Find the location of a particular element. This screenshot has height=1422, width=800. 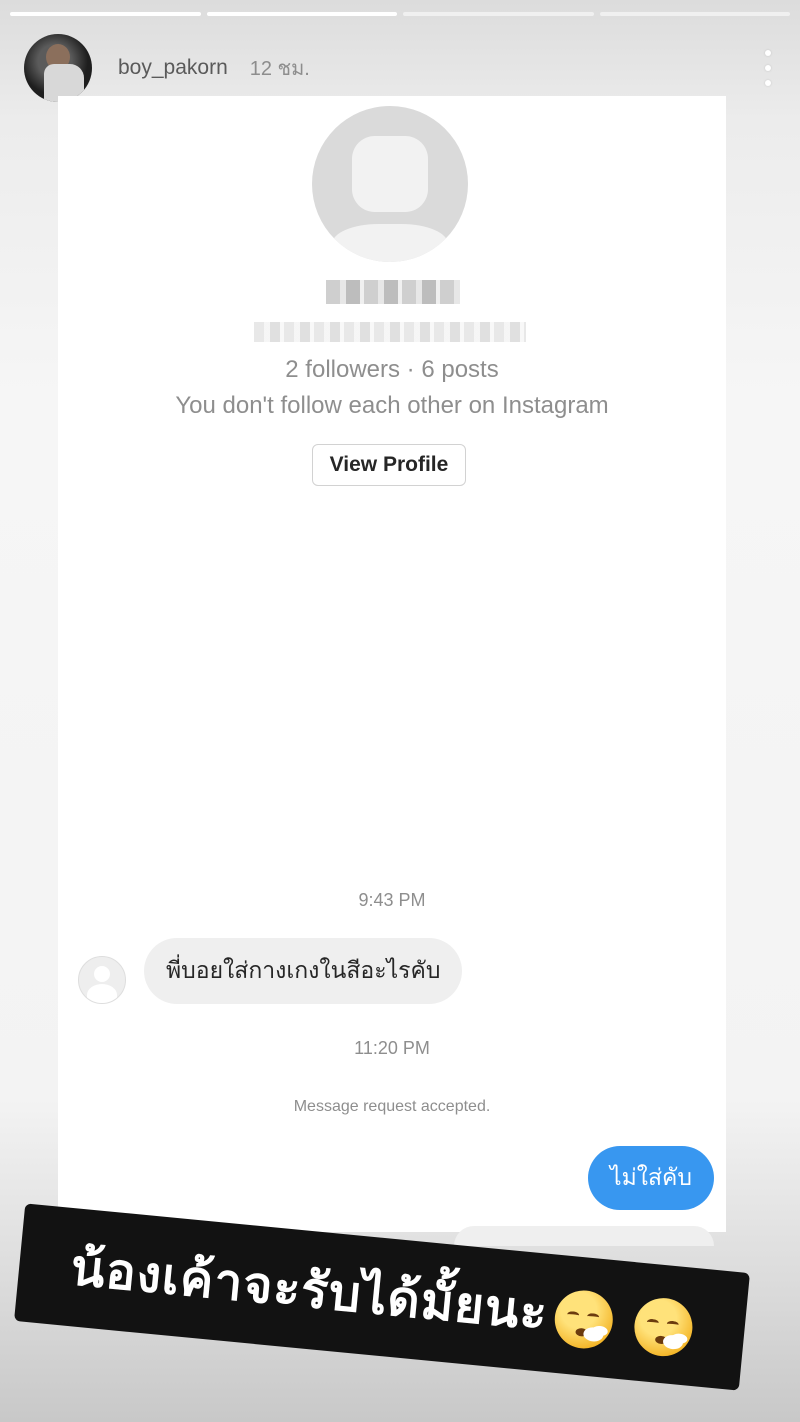

partial-message-bubble is located at coordinates (584, 1236).